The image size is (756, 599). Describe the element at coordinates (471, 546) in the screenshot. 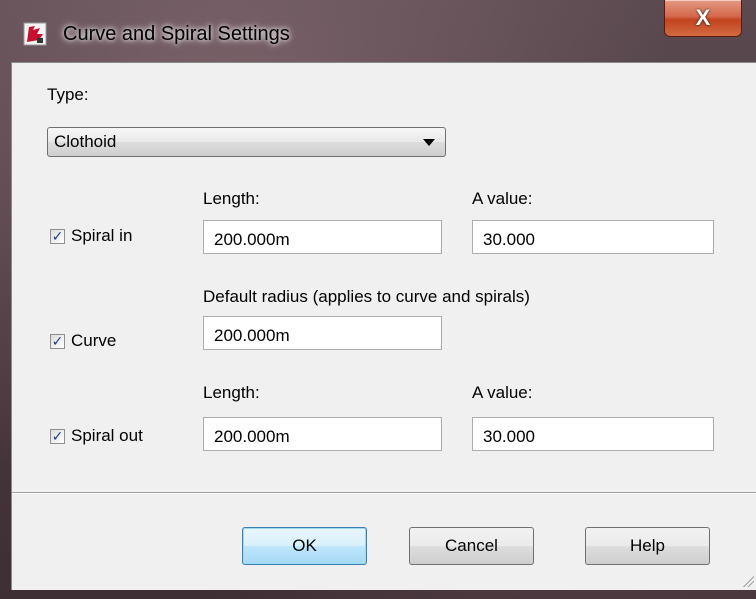

I see `cancel-button: Cancel` at that location.